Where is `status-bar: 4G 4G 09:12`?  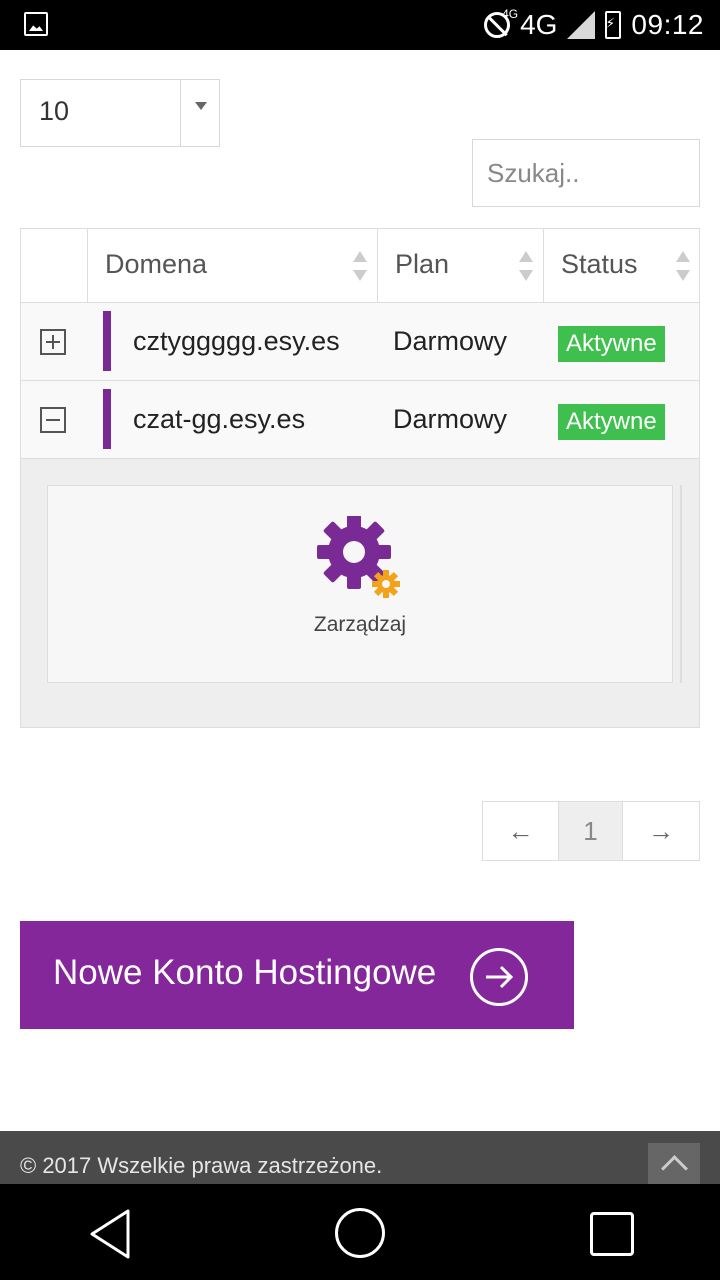
status-bar: 4G 4G 09:12 is located at coordinates (360, 25).